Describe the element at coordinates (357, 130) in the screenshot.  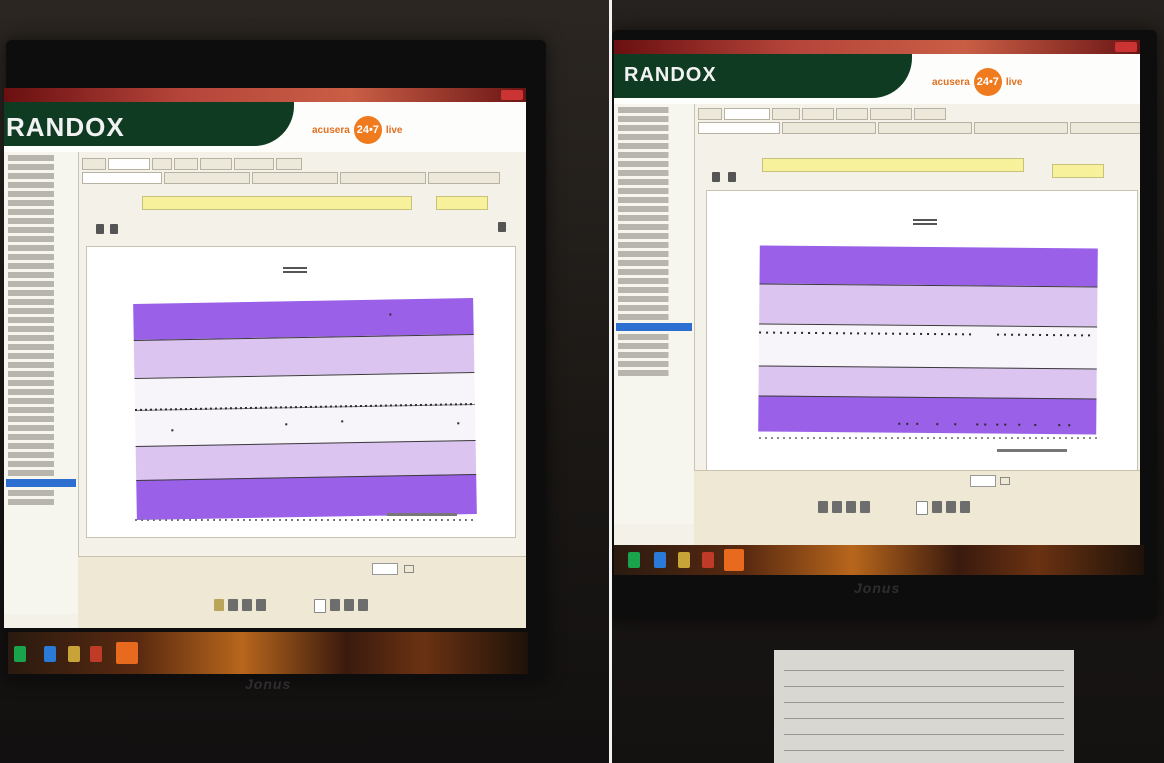
I see `acusera-logo: acusera 24•7 live` at that location.